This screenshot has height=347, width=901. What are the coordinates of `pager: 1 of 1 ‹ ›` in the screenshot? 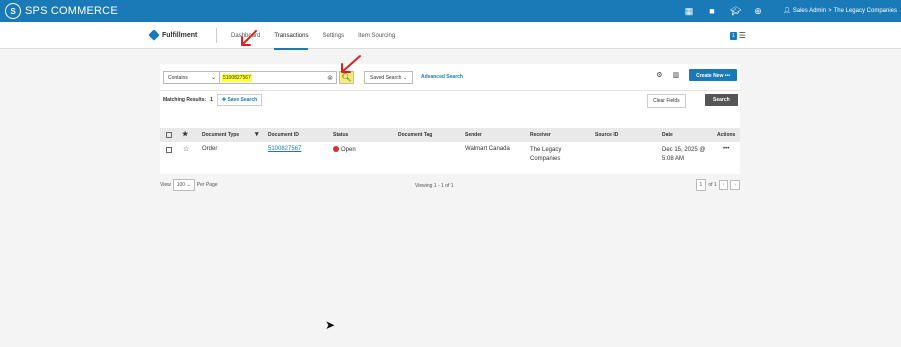 It's located at (717, 185).